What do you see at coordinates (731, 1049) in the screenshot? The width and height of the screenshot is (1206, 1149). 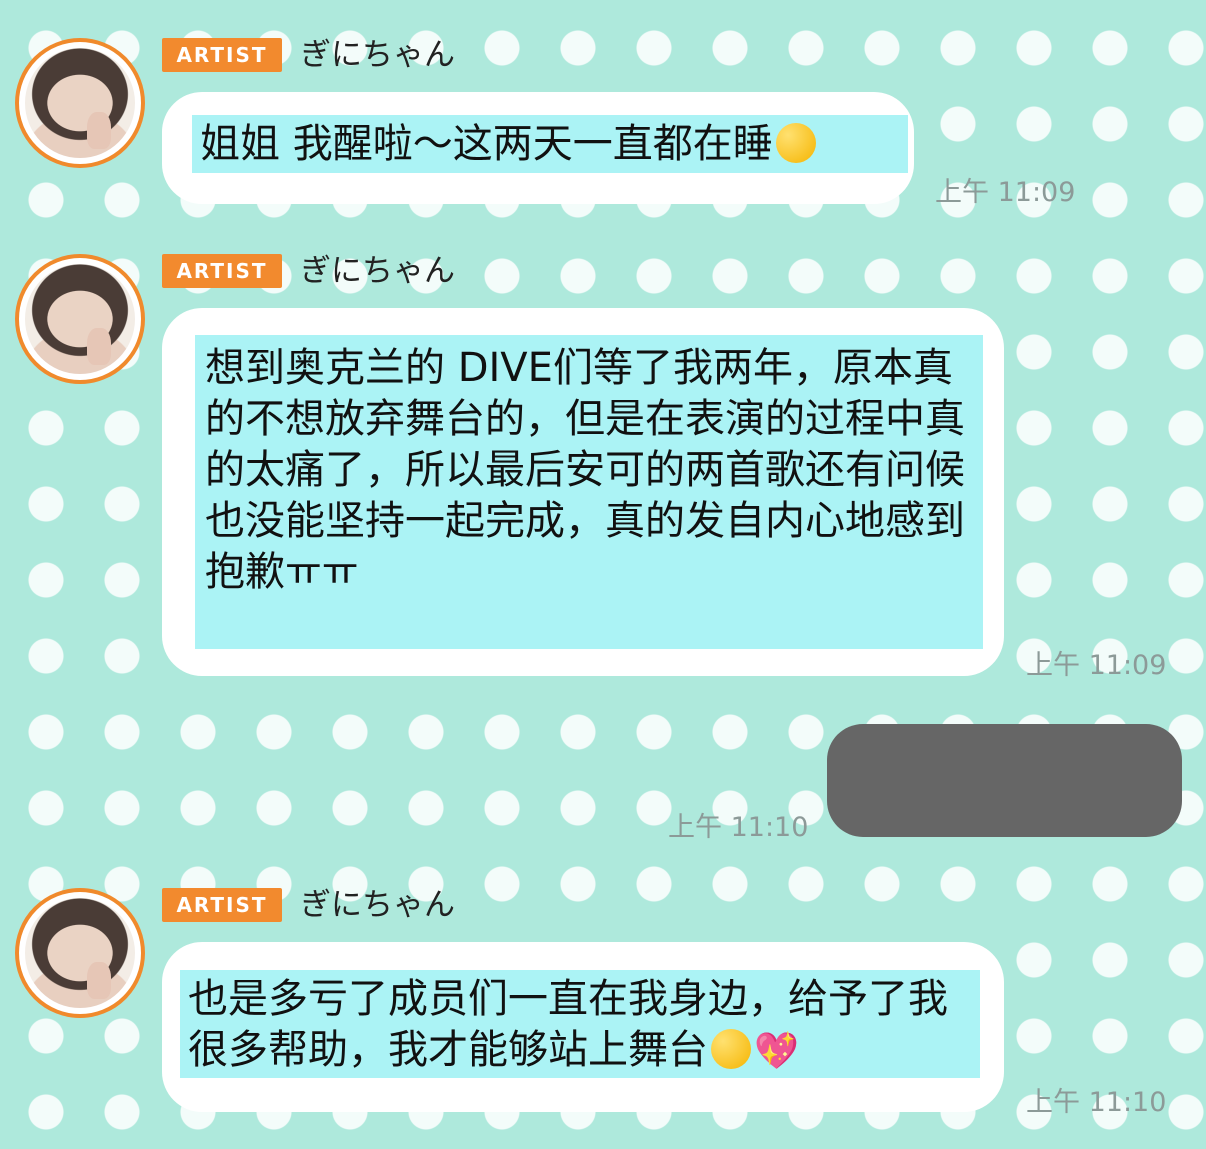 I see `pleading-face-icon` at bounding box center [731, 1049].